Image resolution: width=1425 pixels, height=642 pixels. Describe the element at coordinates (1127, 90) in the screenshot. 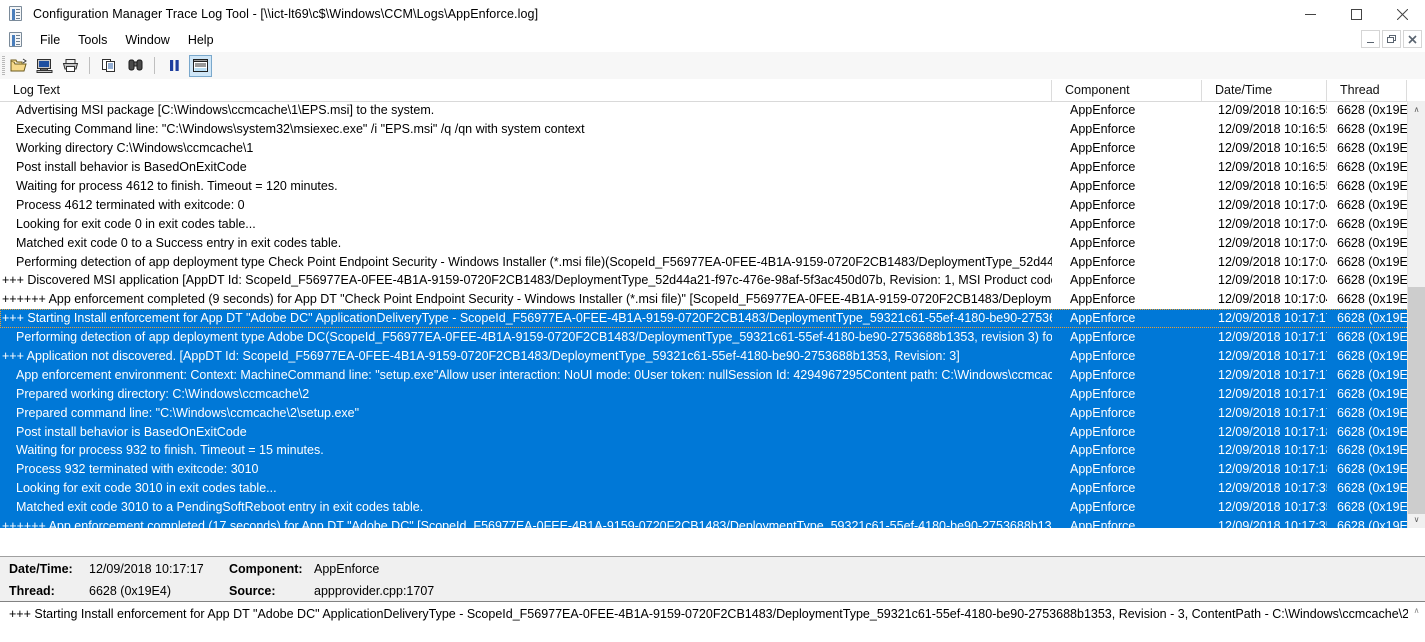

I see `column-header-component: Component` at that location.